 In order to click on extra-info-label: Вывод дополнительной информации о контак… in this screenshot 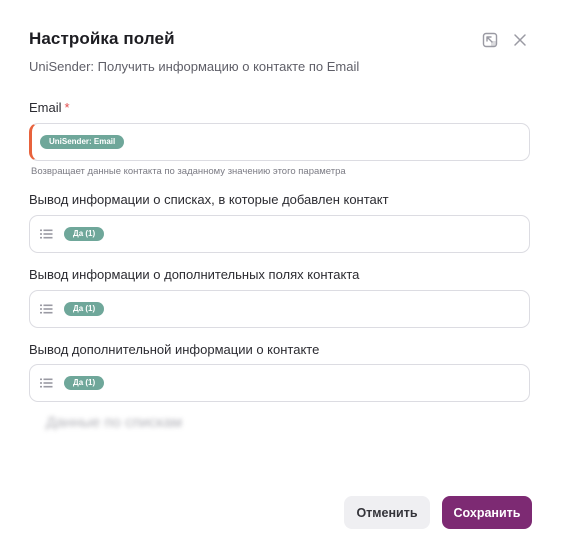, I will do `click(174, 349)`.